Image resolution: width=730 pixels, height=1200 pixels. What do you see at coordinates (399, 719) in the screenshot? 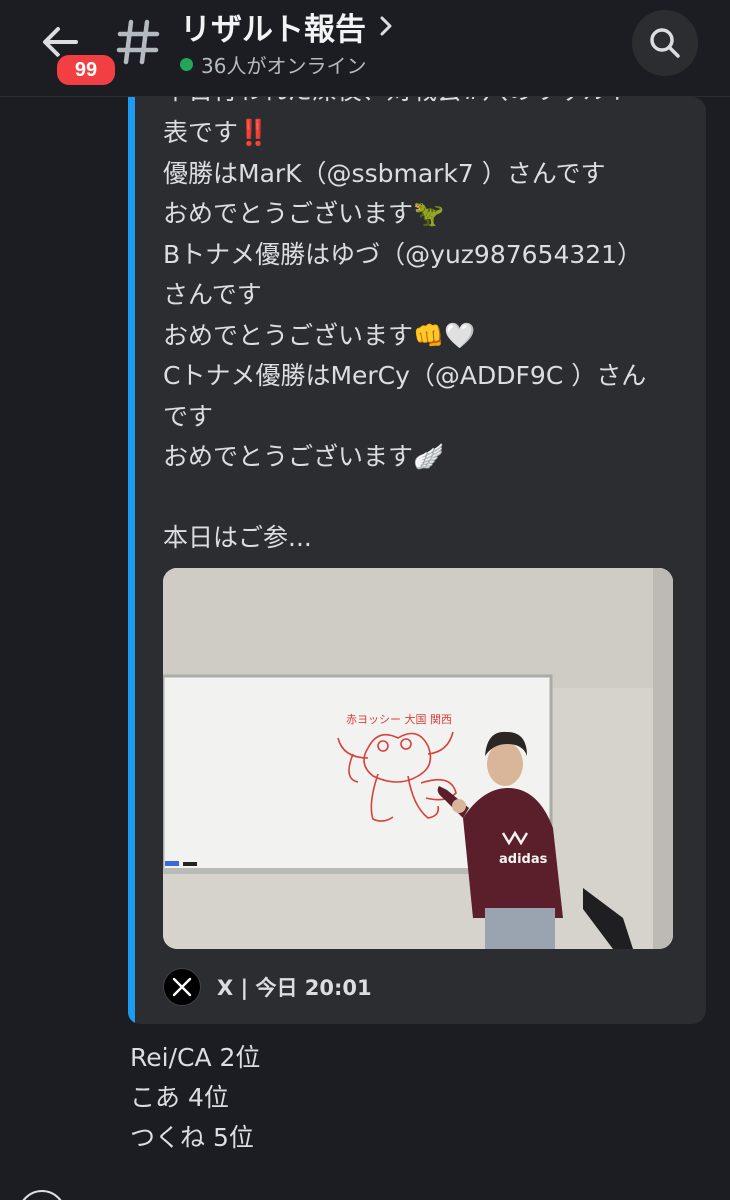
I see `whiteboard-caption: 赤ヨッシー 大国 関西` at bounding box center [399, 719].